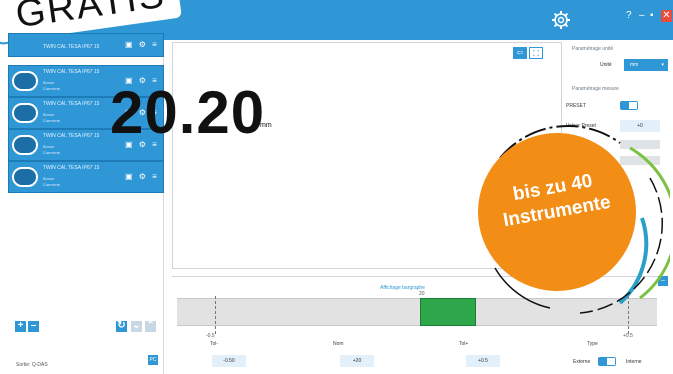 This screenshot has height=374, width=673. I want to click on preset-toggle, so click(629, 105).